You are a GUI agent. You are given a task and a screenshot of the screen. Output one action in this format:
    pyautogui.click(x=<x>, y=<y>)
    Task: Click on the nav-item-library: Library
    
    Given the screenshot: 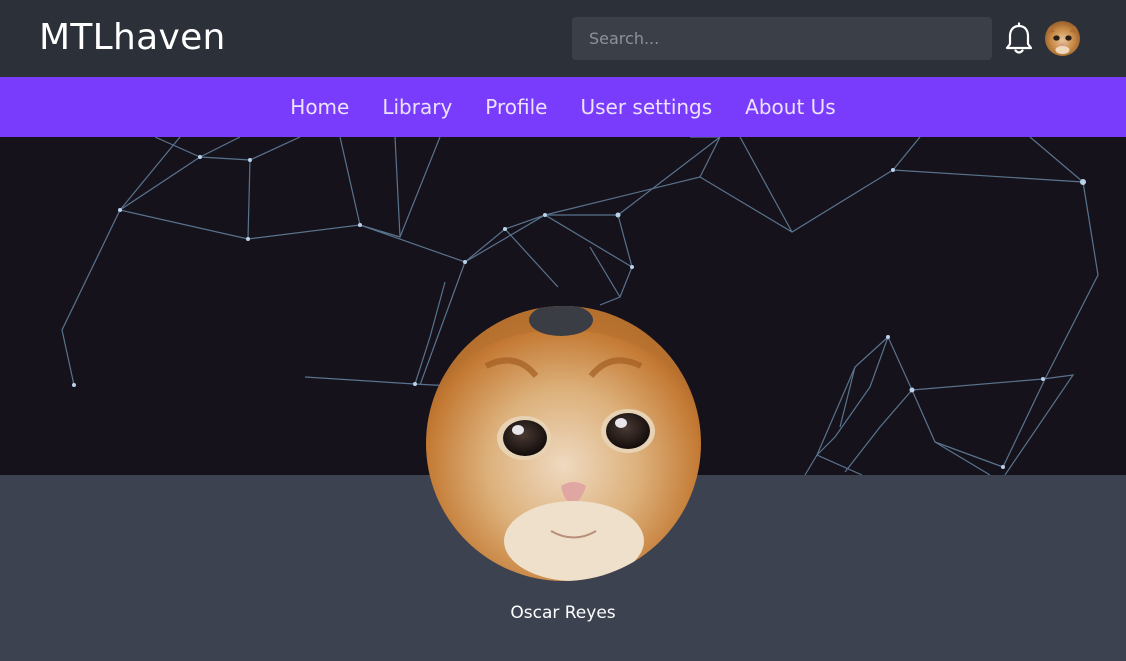 What is the action you would take?
    pyautogui.click(x=417, y=107)
    